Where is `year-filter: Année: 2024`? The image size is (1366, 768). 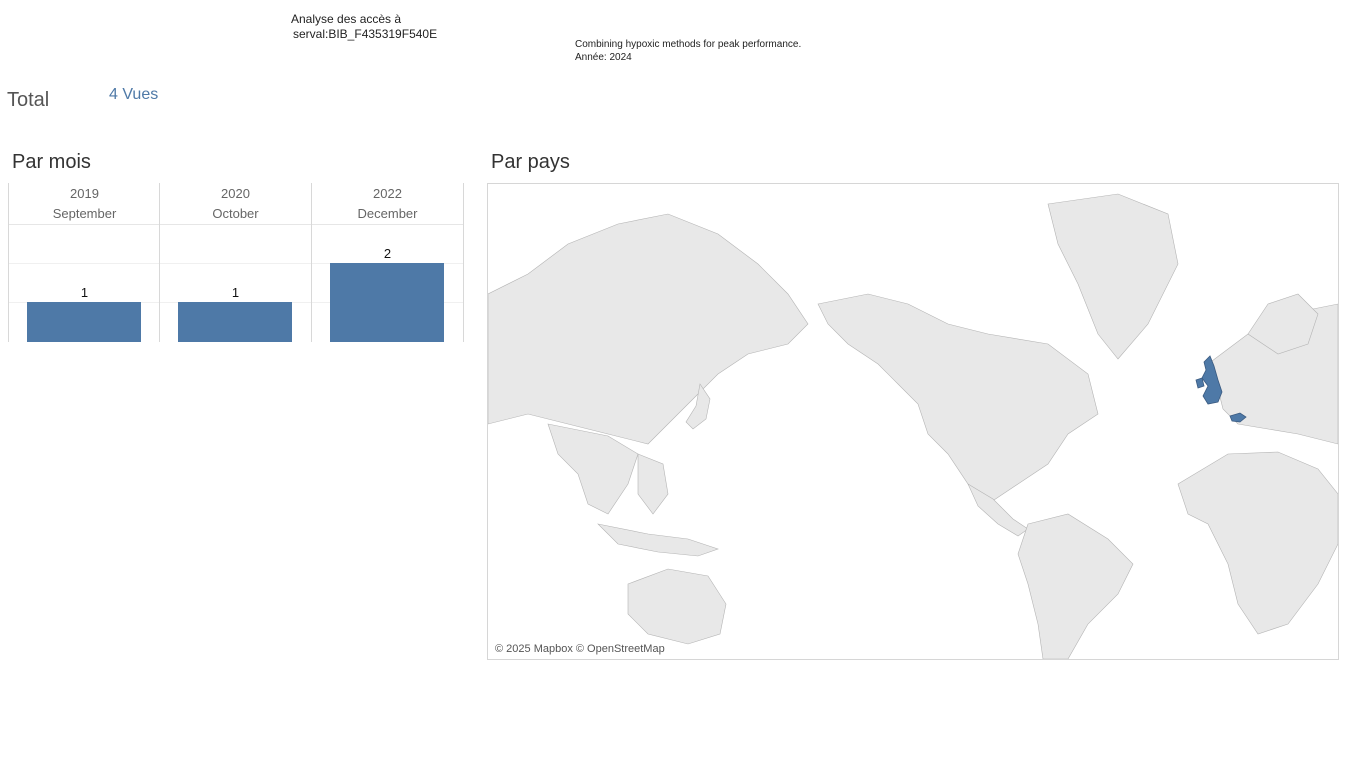 year-filter: Année: 2024 is located at coordinates (603, 57).